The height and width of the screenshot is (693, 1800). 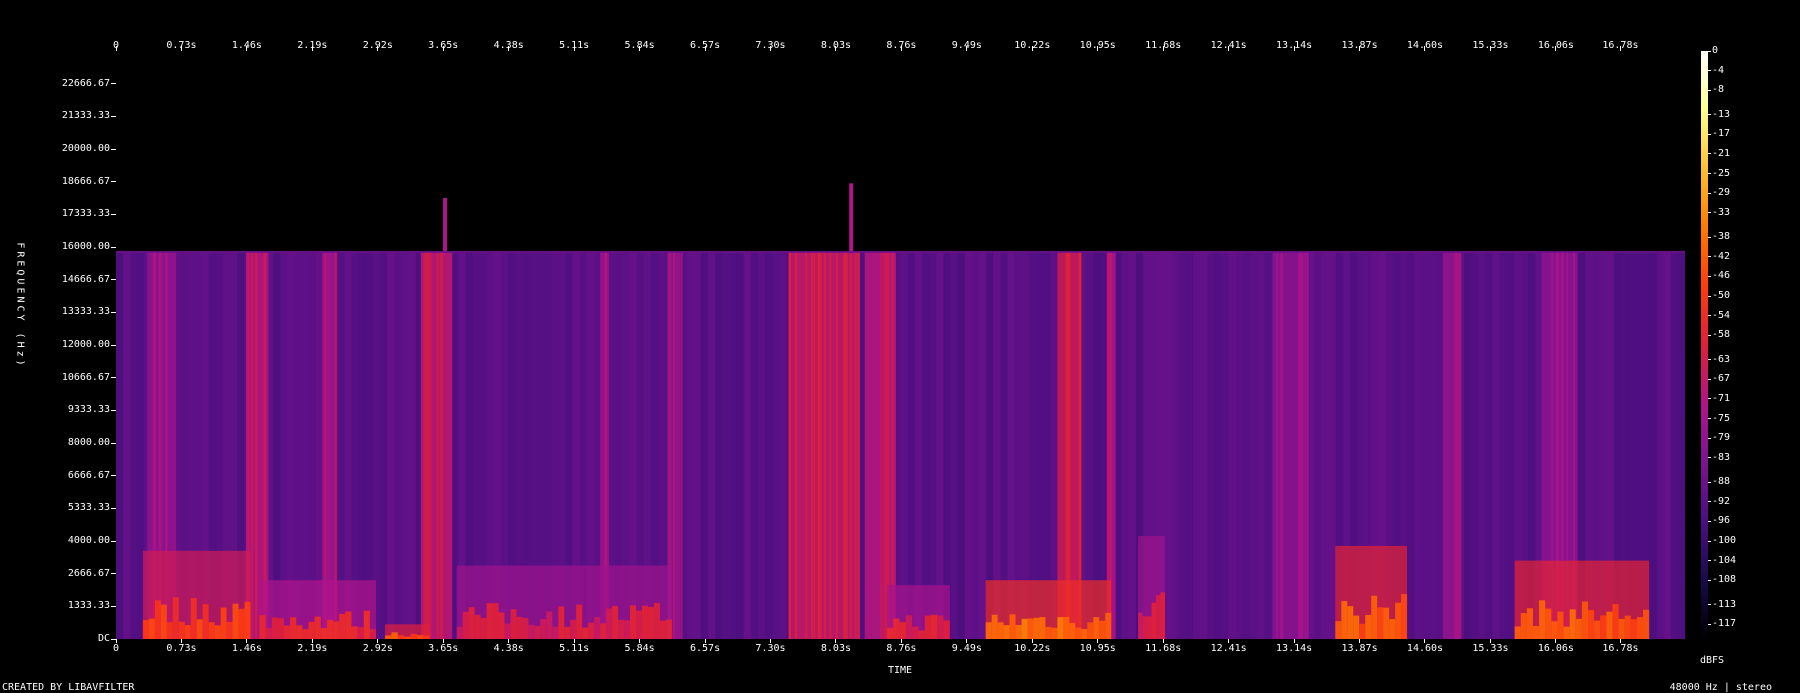 I want to click on colorbar, so click(x=1704, y=345).